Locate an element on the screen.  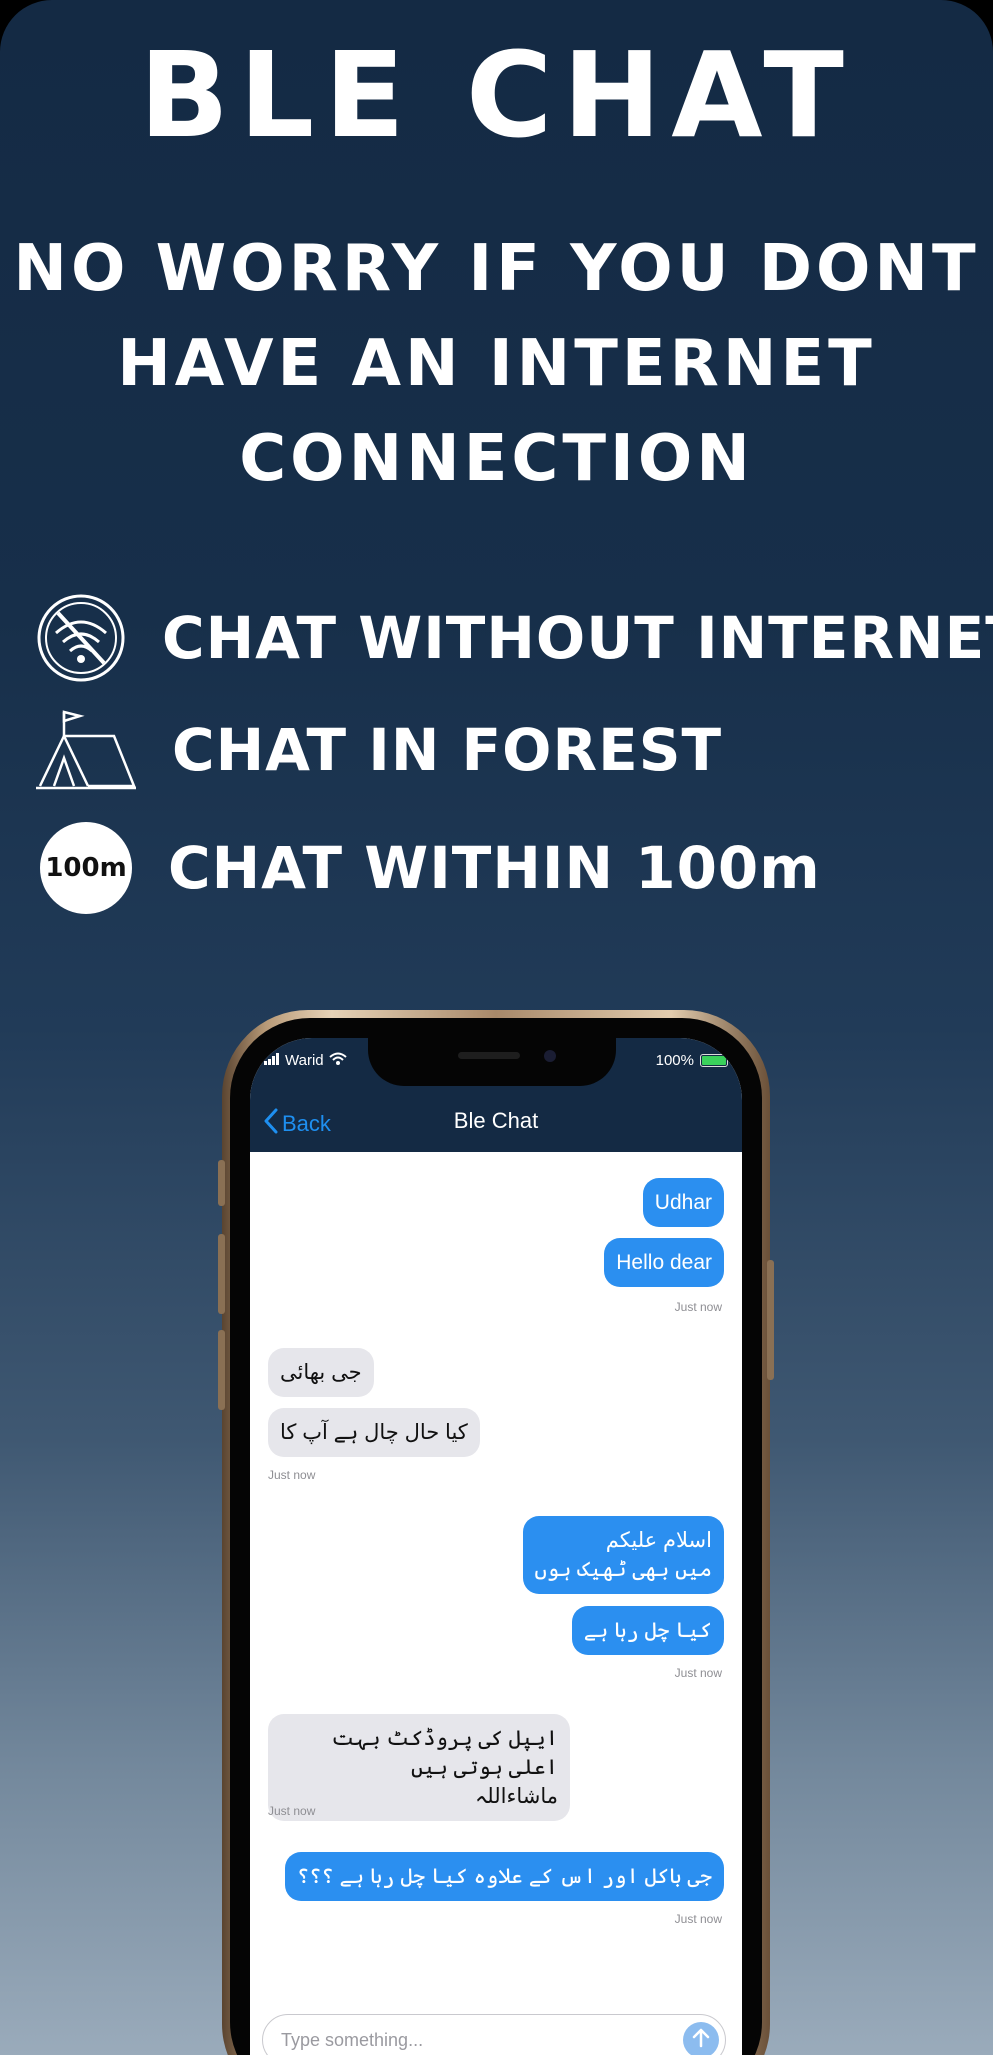
phone-side-button is located at coordinates (221, 1183).